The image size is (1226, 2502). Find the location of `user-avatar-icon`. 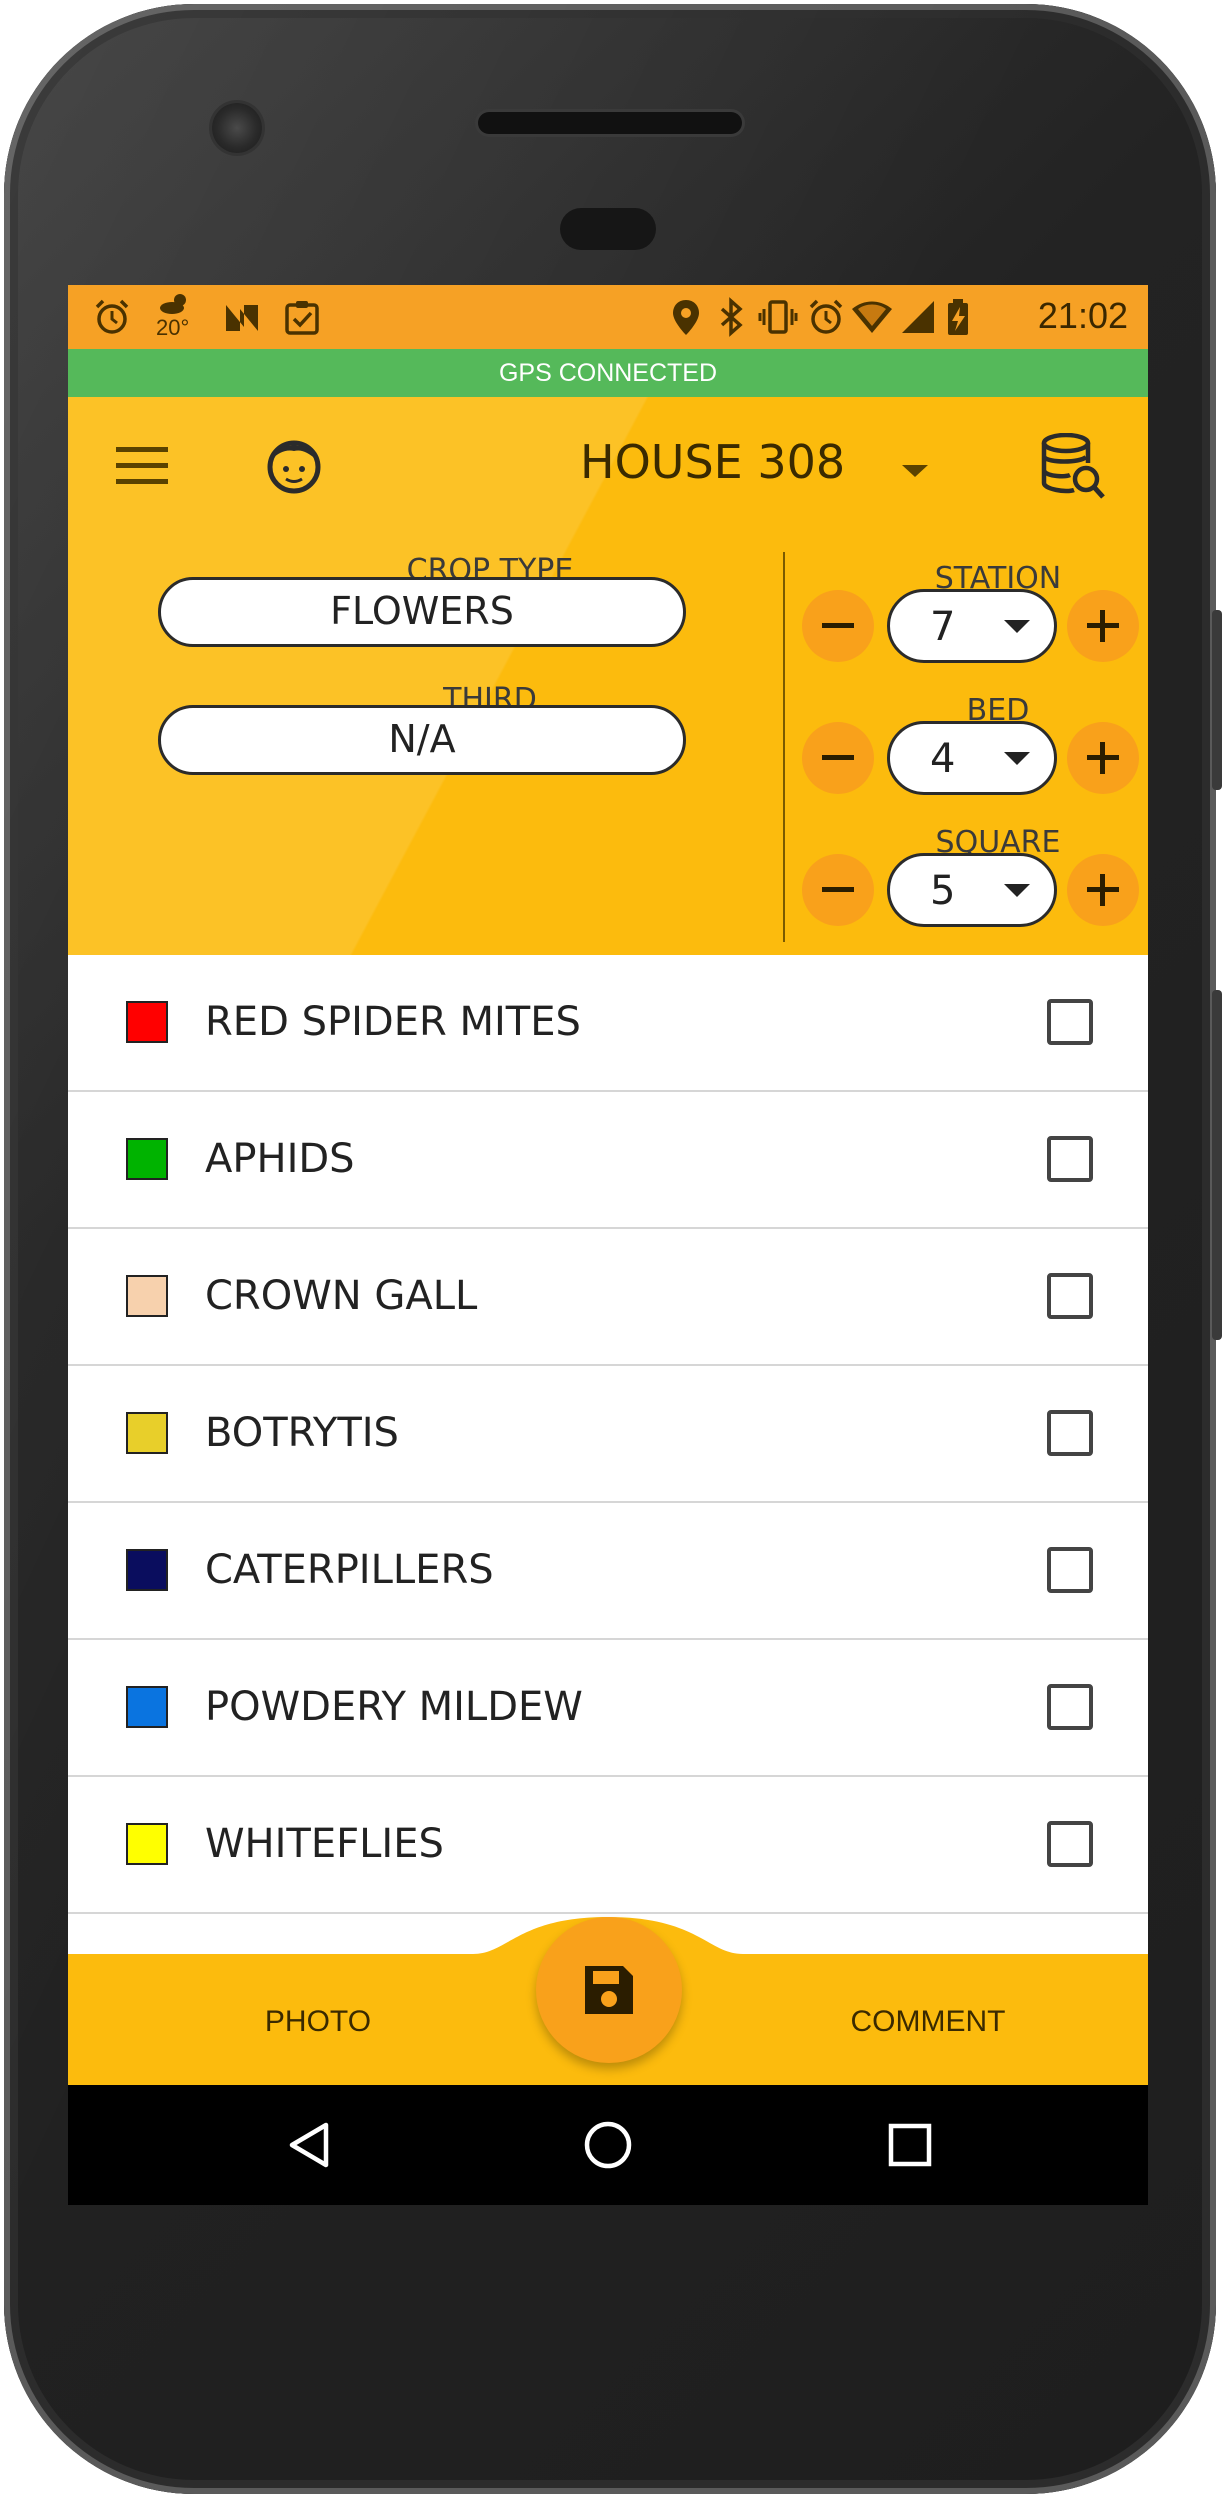

user-avatar-icon is located at coordinates (294, 466).